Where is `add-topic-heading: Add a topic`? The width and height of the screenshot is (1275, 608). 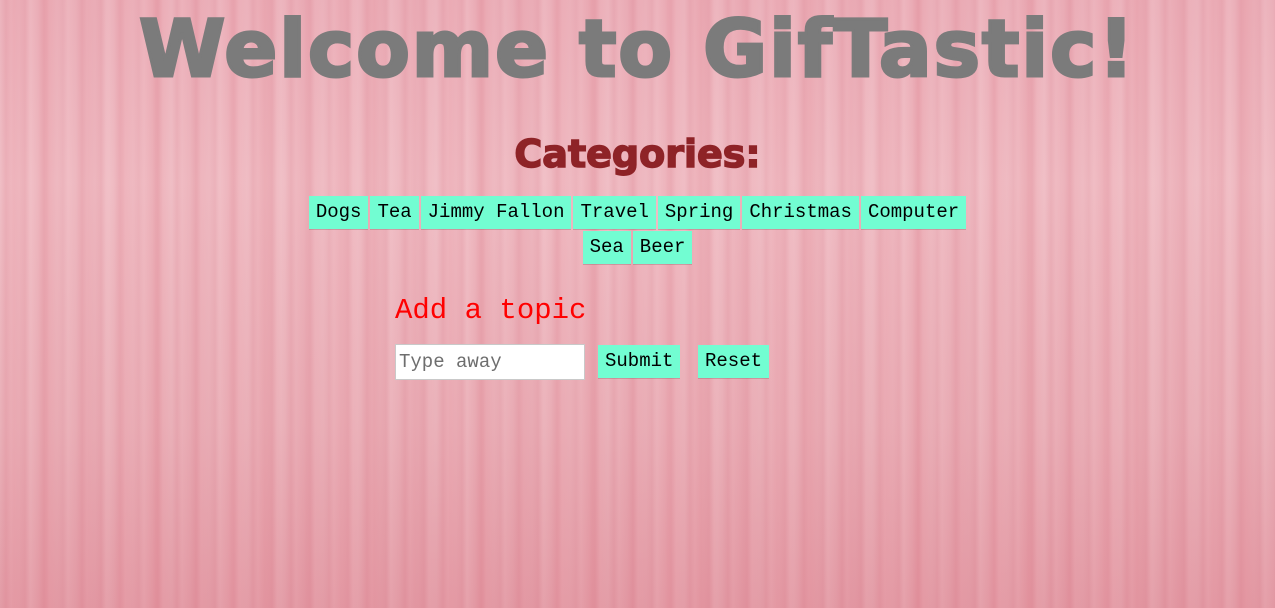 add-topic-heading: Add a topic is located at coordinates (491, 310).